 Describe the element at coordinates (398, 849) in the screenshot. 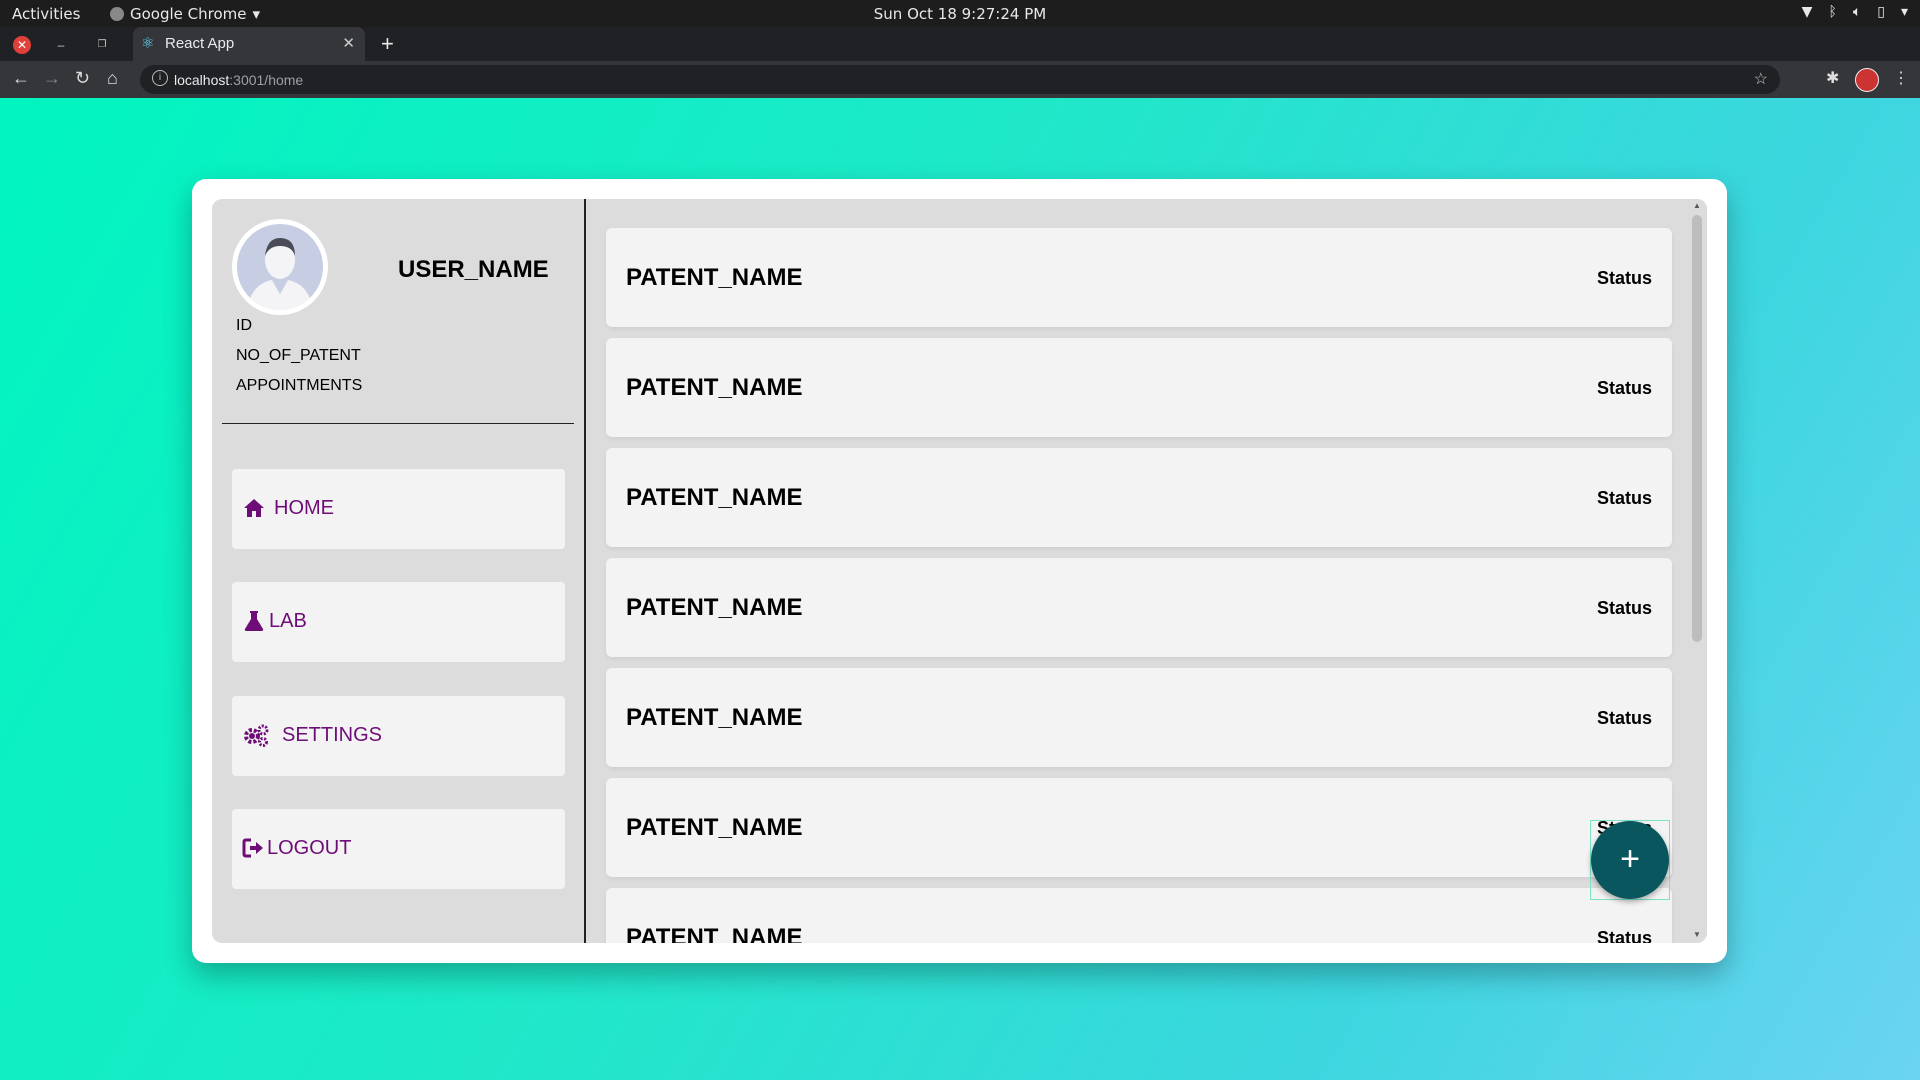

I see `sidebar-item-logout: LOGOUT` at that location.